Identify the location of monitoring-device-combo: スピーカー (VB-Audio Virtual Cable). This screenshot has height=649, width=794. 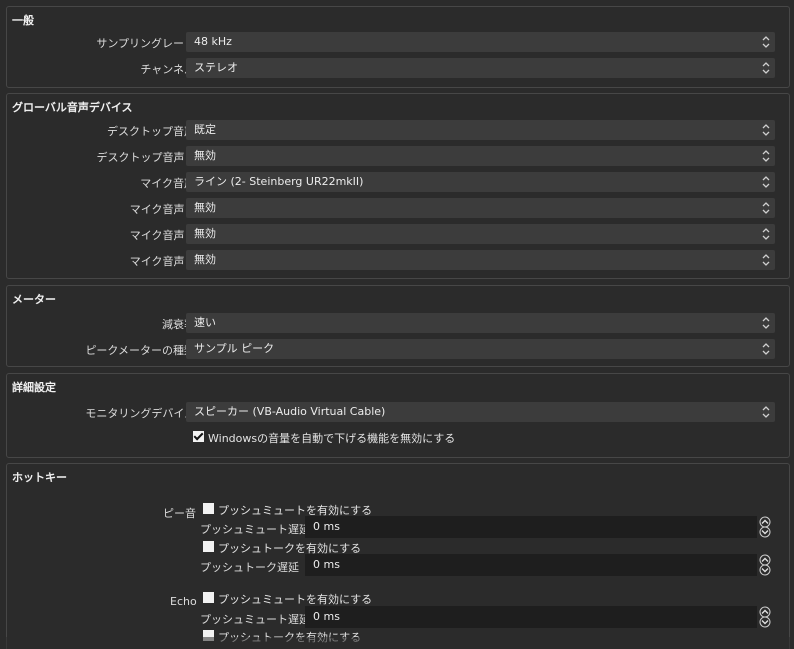
(480, 412).